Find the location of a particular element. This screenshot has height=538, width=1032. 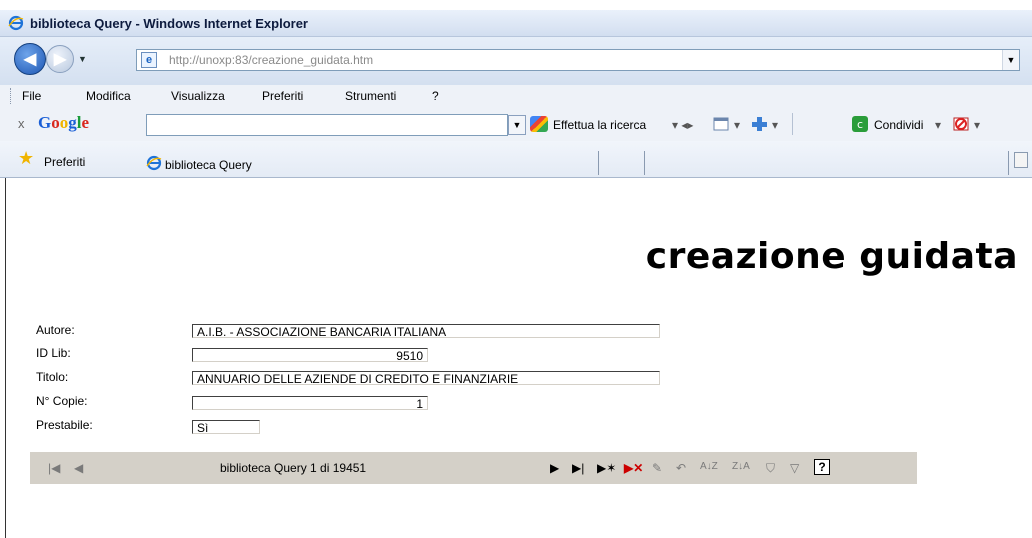

google-search-dropdown-icon: ▼ is located at coordinates (517, 125).